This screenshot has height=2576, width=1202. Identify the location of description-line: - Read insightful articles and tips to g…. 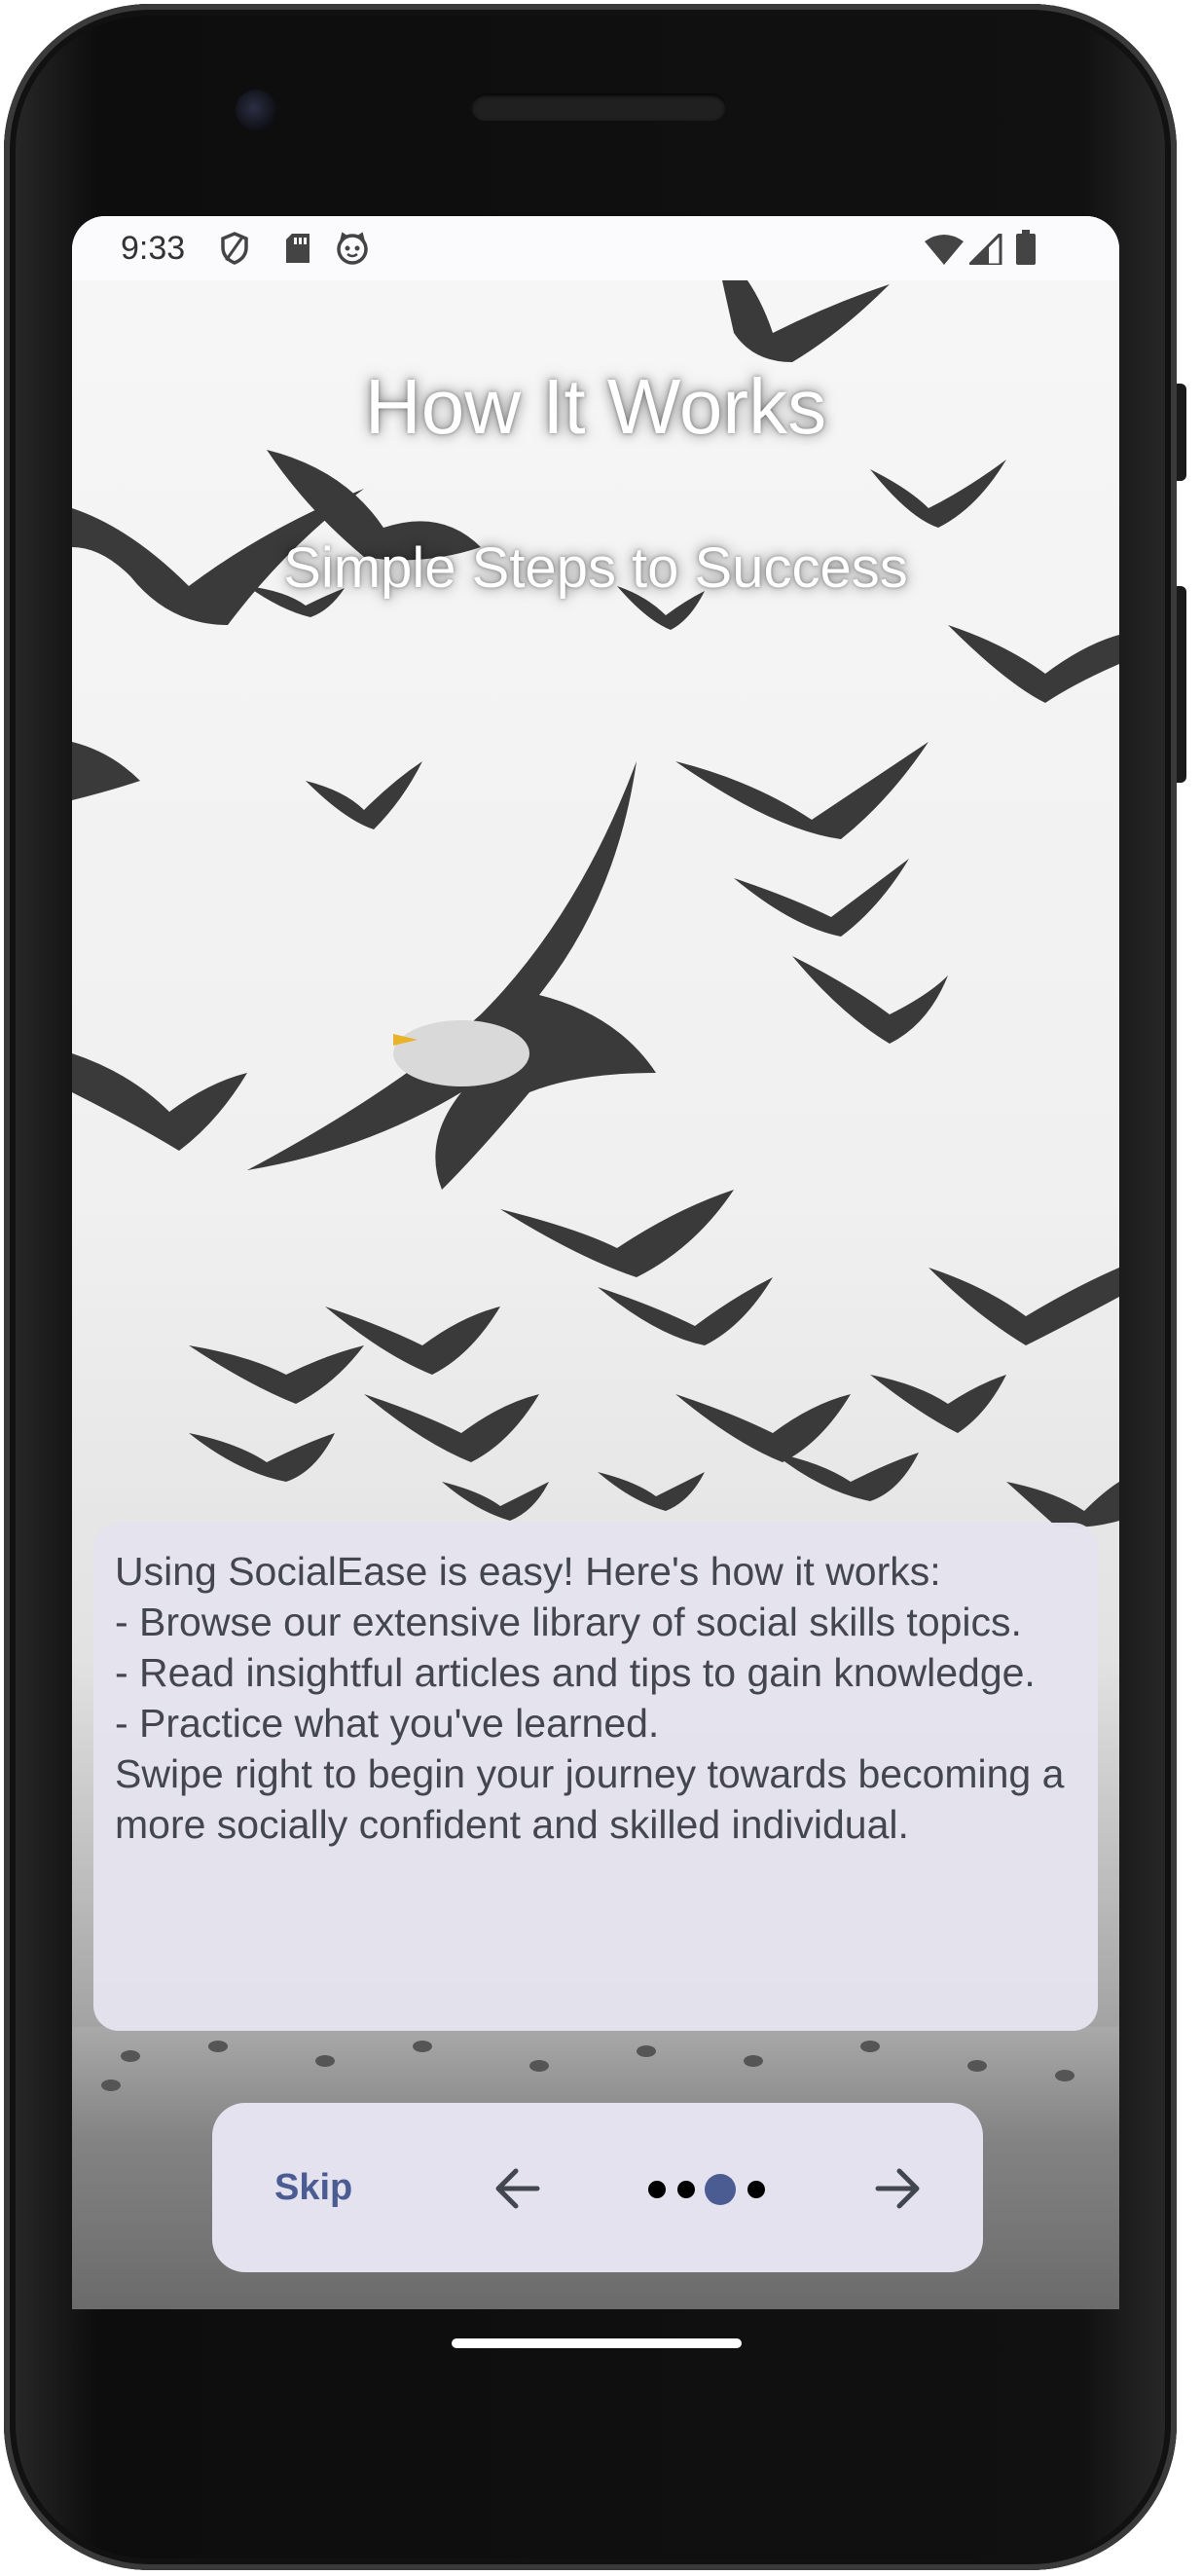
(575, 1672).